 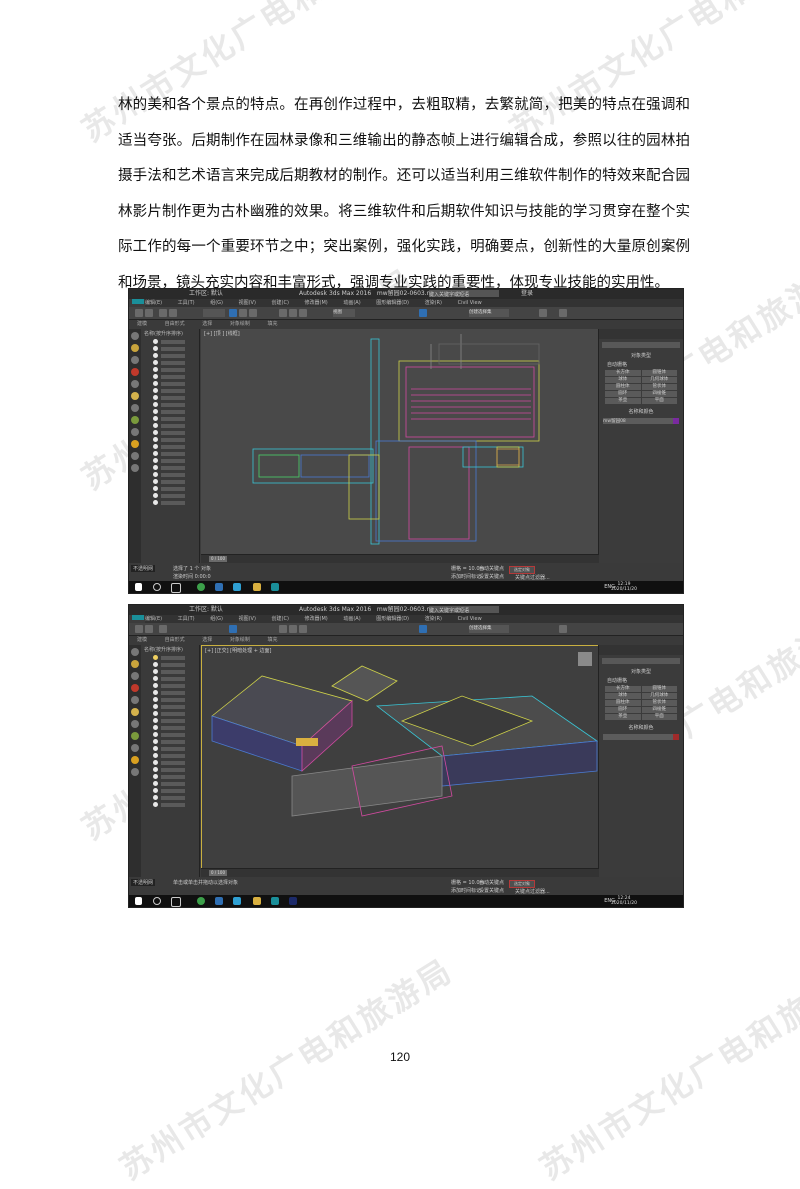 I want to click on ribbon-tab: 填充, so click(x=272, y=324).